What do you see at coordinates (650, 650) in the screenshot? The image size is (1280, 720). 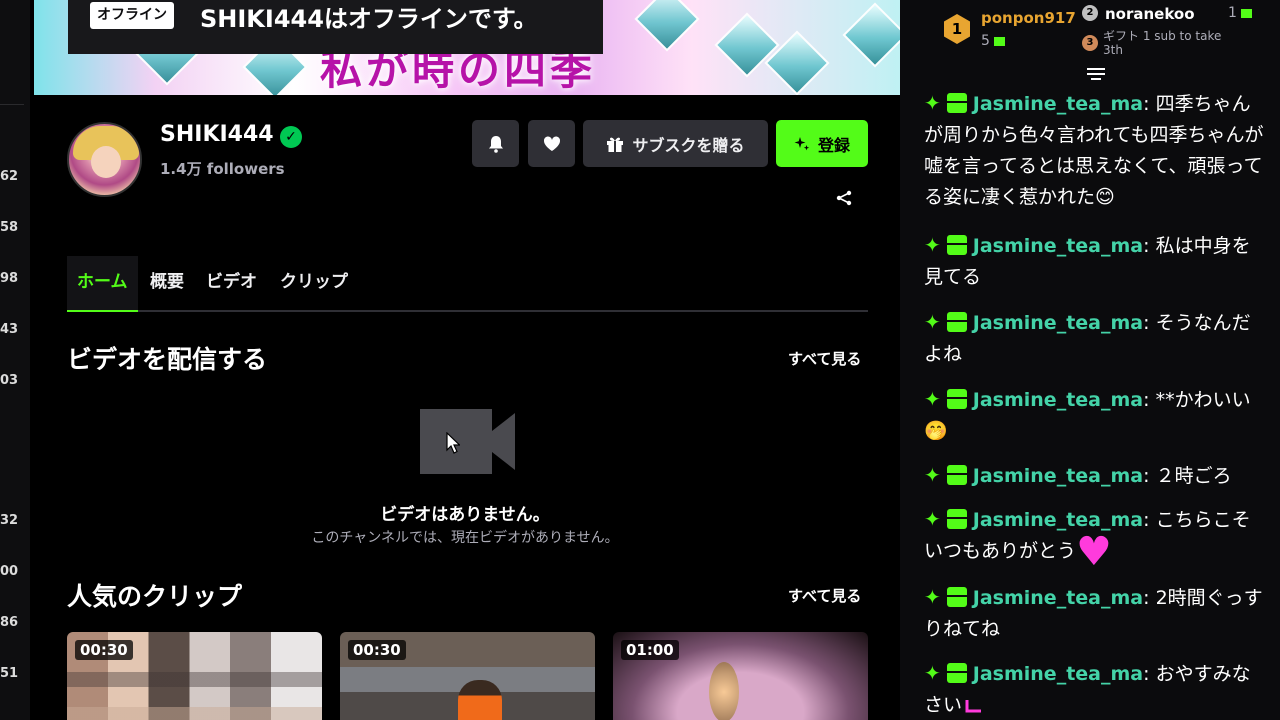 I see `clip-duration: 01:00` at bounding box center [650, 650].